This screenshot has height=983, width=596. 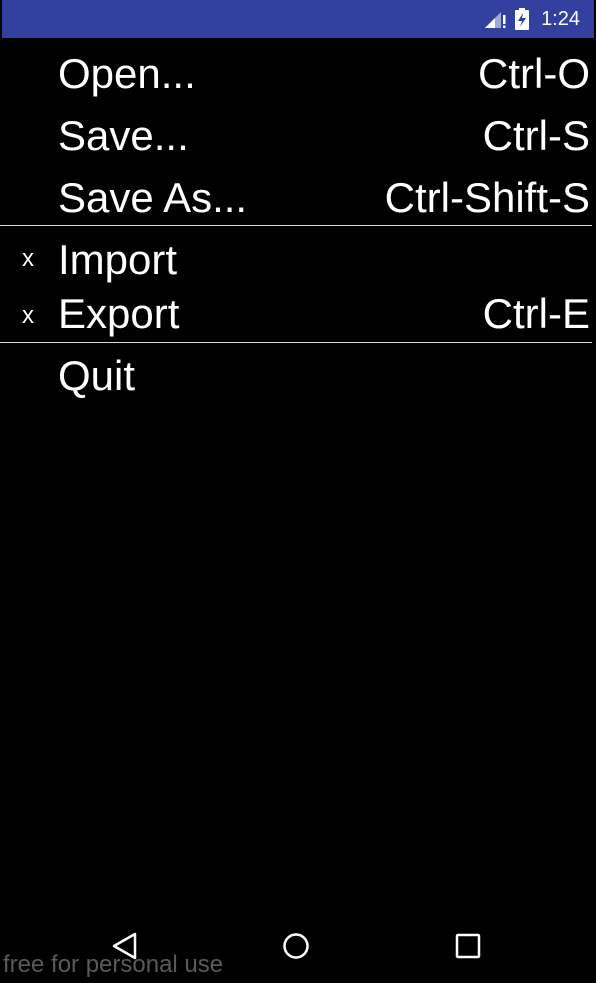 I want to click on menu-item-save: Save... Ctrl-S, so click(x=296, y=131).